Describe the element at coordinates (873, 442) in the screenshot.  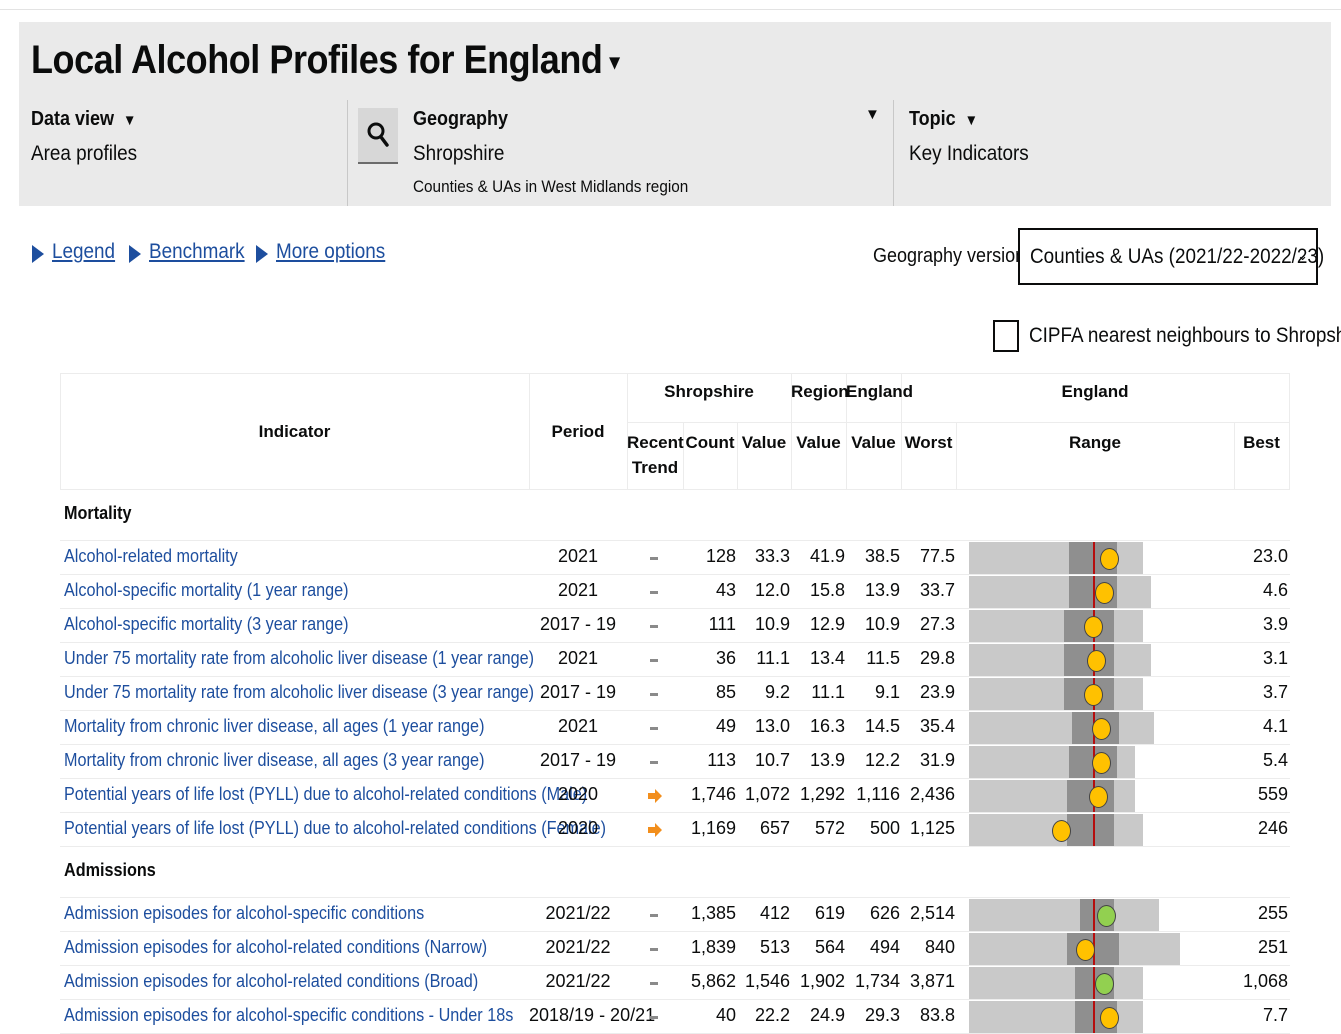
I see `england-value-header: Value` at that location.